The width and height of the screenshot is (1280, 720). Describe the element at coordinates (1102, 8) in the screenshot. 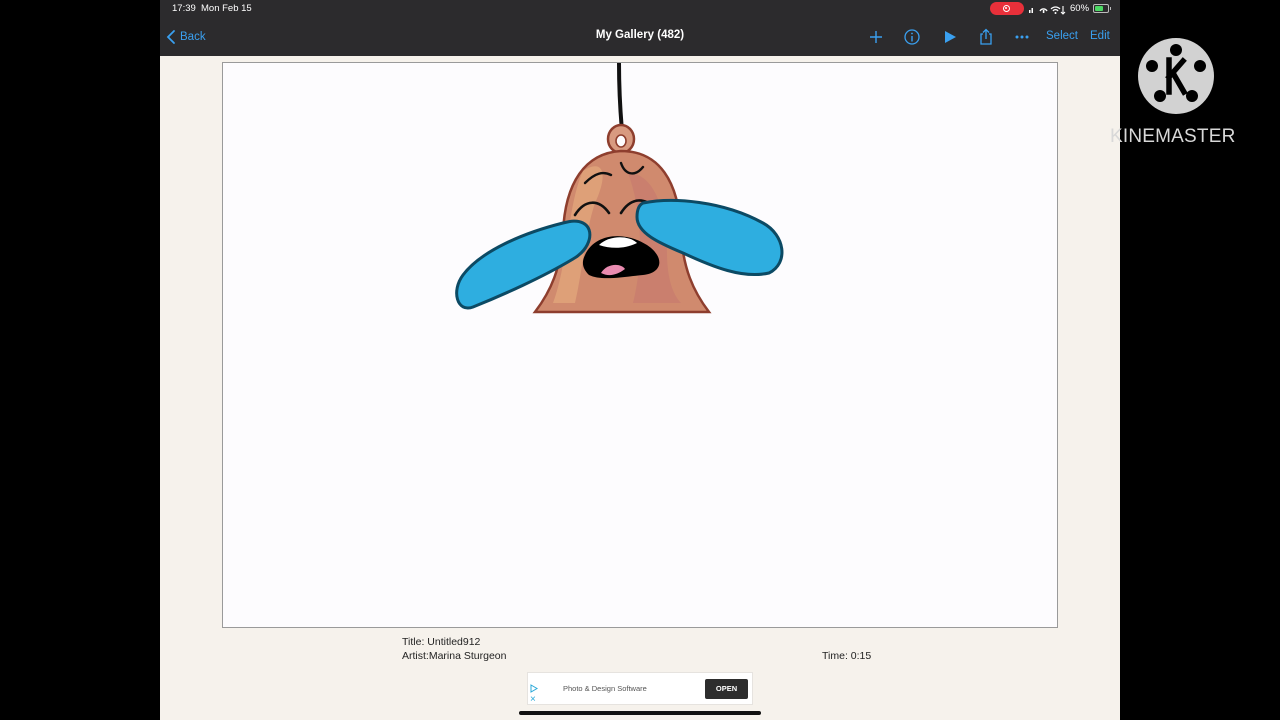

I see `battery-icon` at that location.